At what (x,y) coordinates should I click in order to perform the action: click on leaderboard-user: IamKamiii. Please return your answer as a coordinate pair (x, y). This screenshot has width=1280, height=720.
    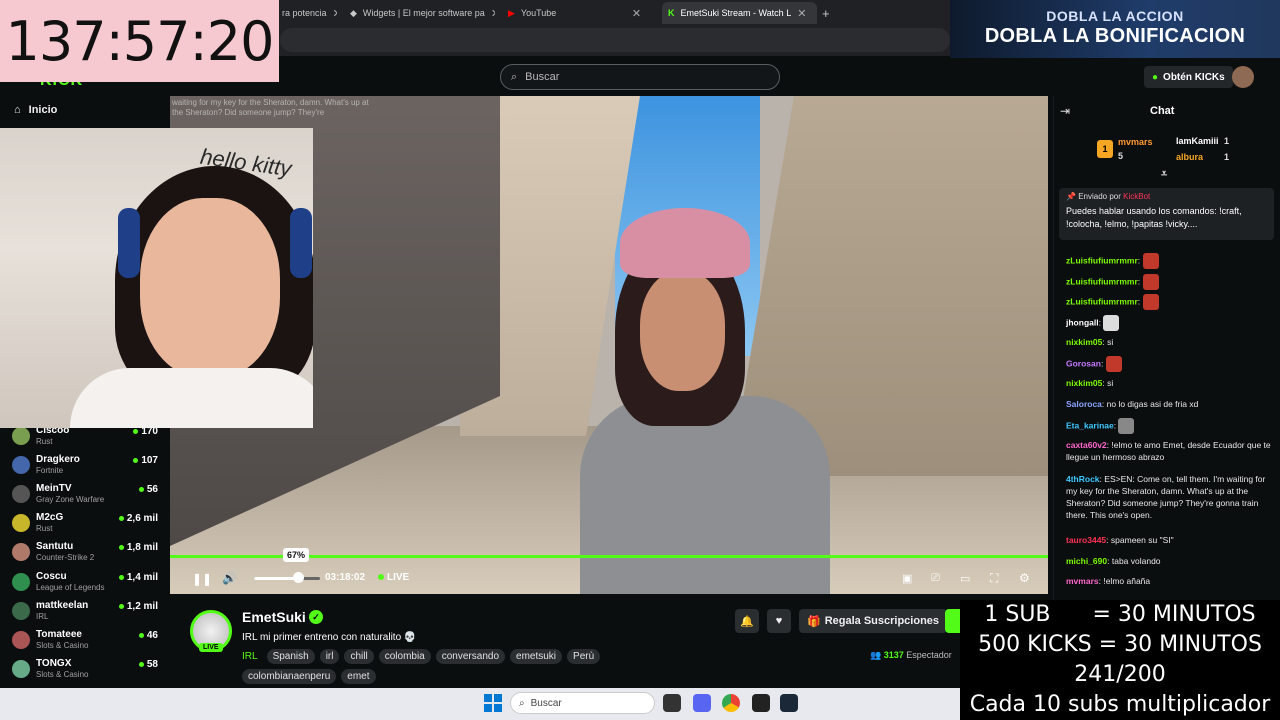
    Looking at the image, I should click on (1197, 141).